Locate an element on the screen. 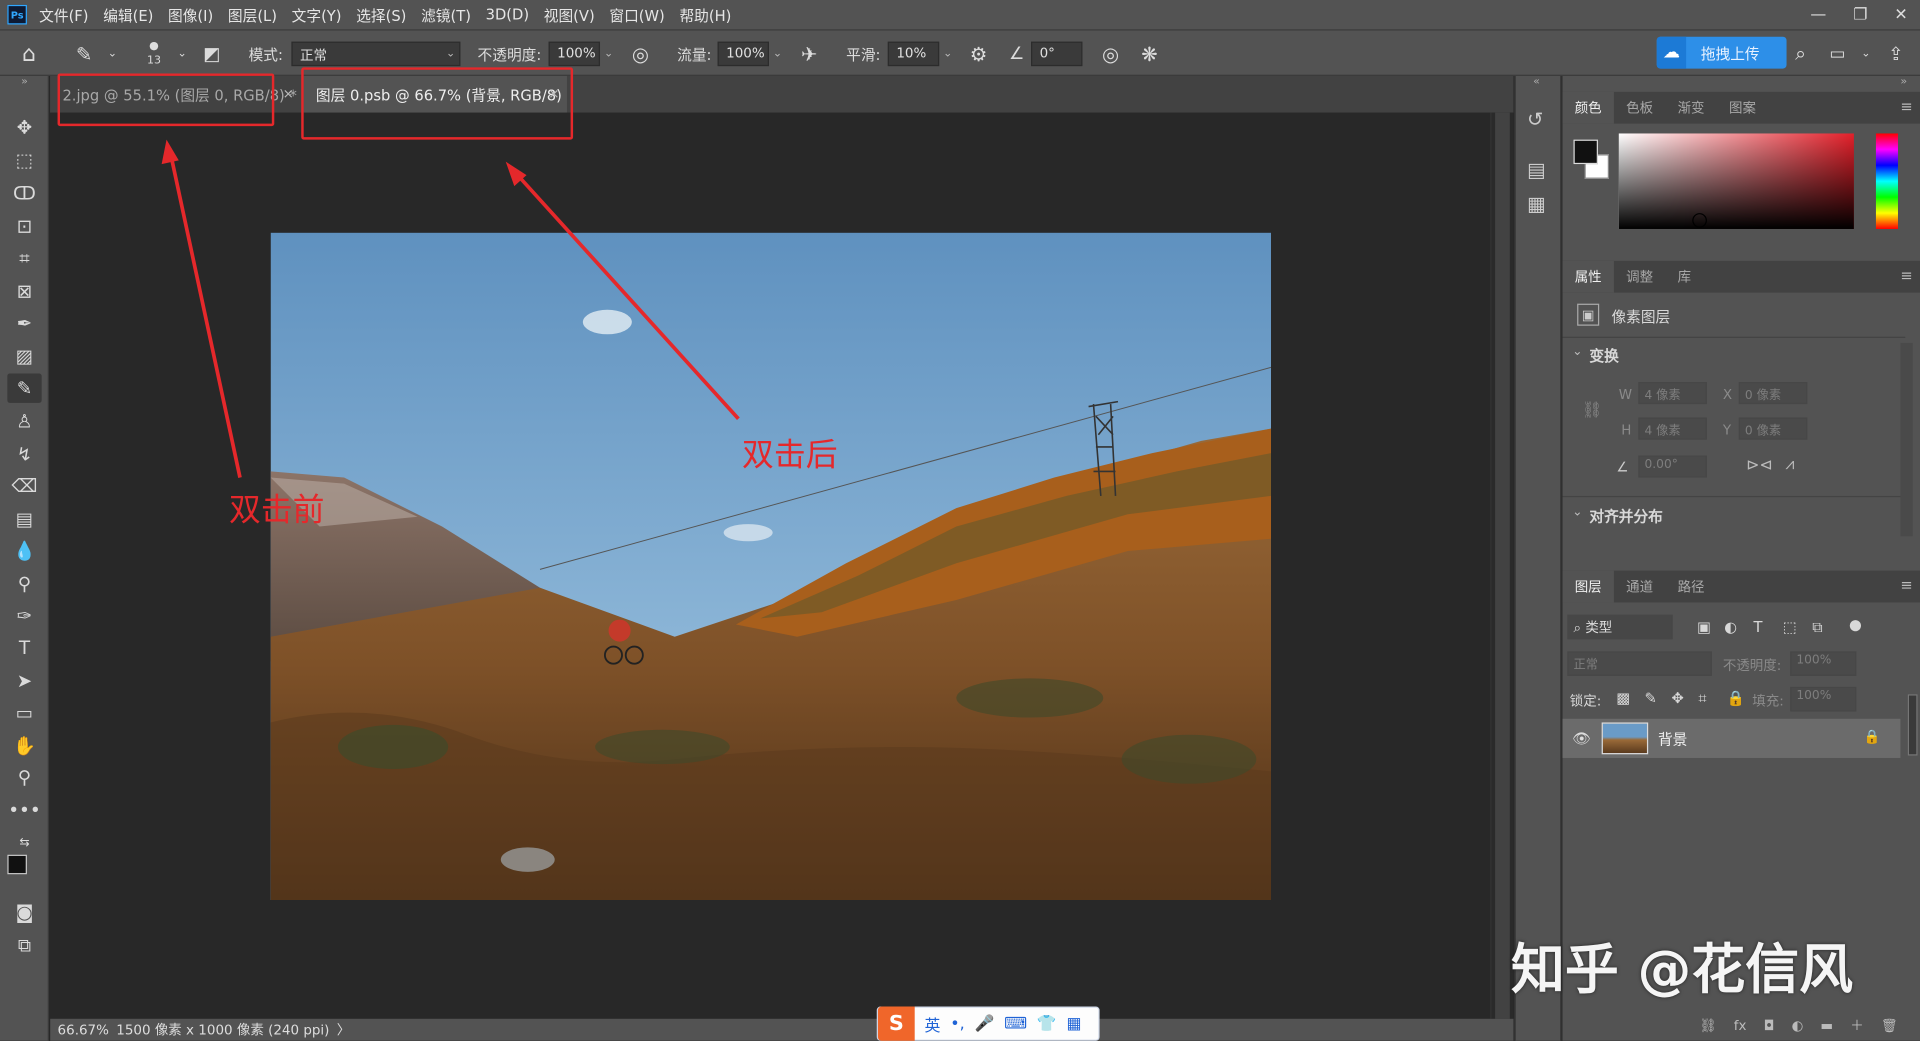 This screenshot has height=1041, width=1920. layer-row-background: 👁 背景 🔒 is located at coordinates (1731, 738).